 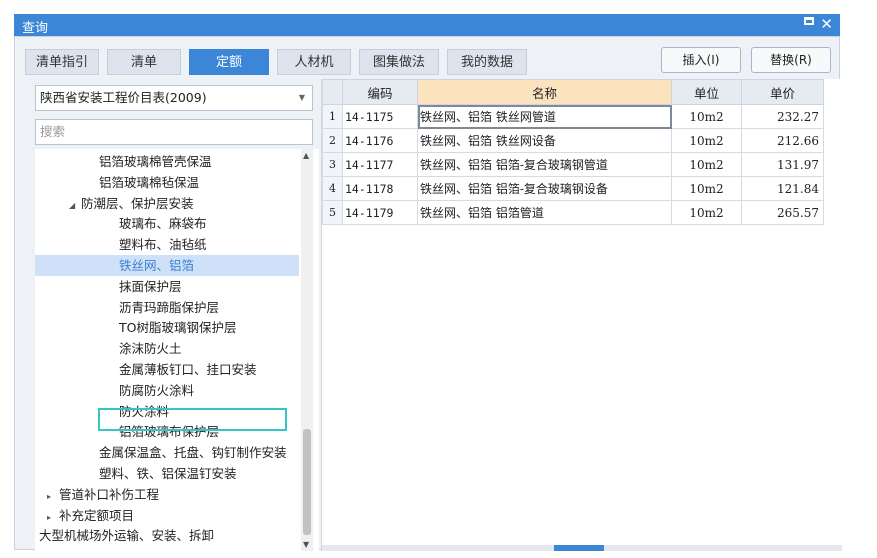 What do you see at coordinates (399, 62) in the screenshot?
I see `tab-atlas-method: 图集做法` at bounding box center [399, 62].